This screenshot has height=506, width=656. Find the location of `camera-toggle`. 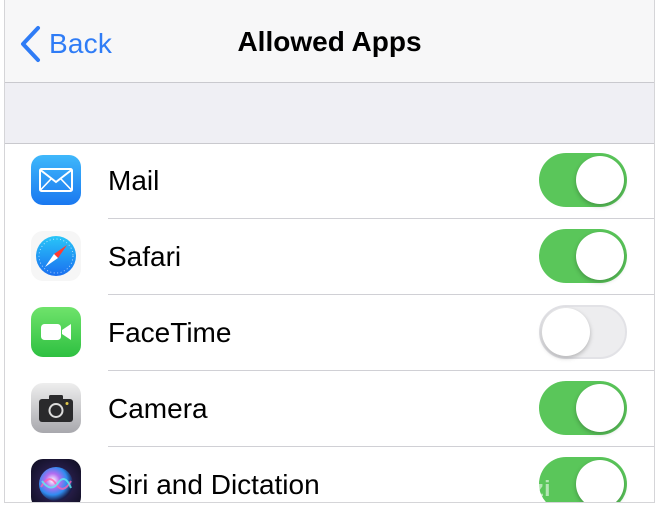

camera-toggle is located at coordinates (583, 408).